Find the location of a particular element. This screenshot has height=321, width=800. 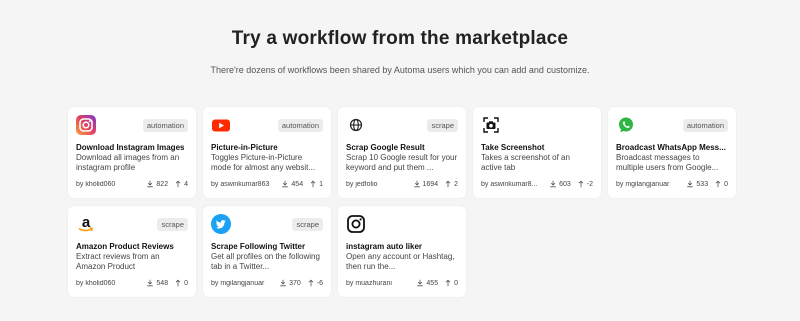

download-count-value: 822 is located at coordinates (162, 184).